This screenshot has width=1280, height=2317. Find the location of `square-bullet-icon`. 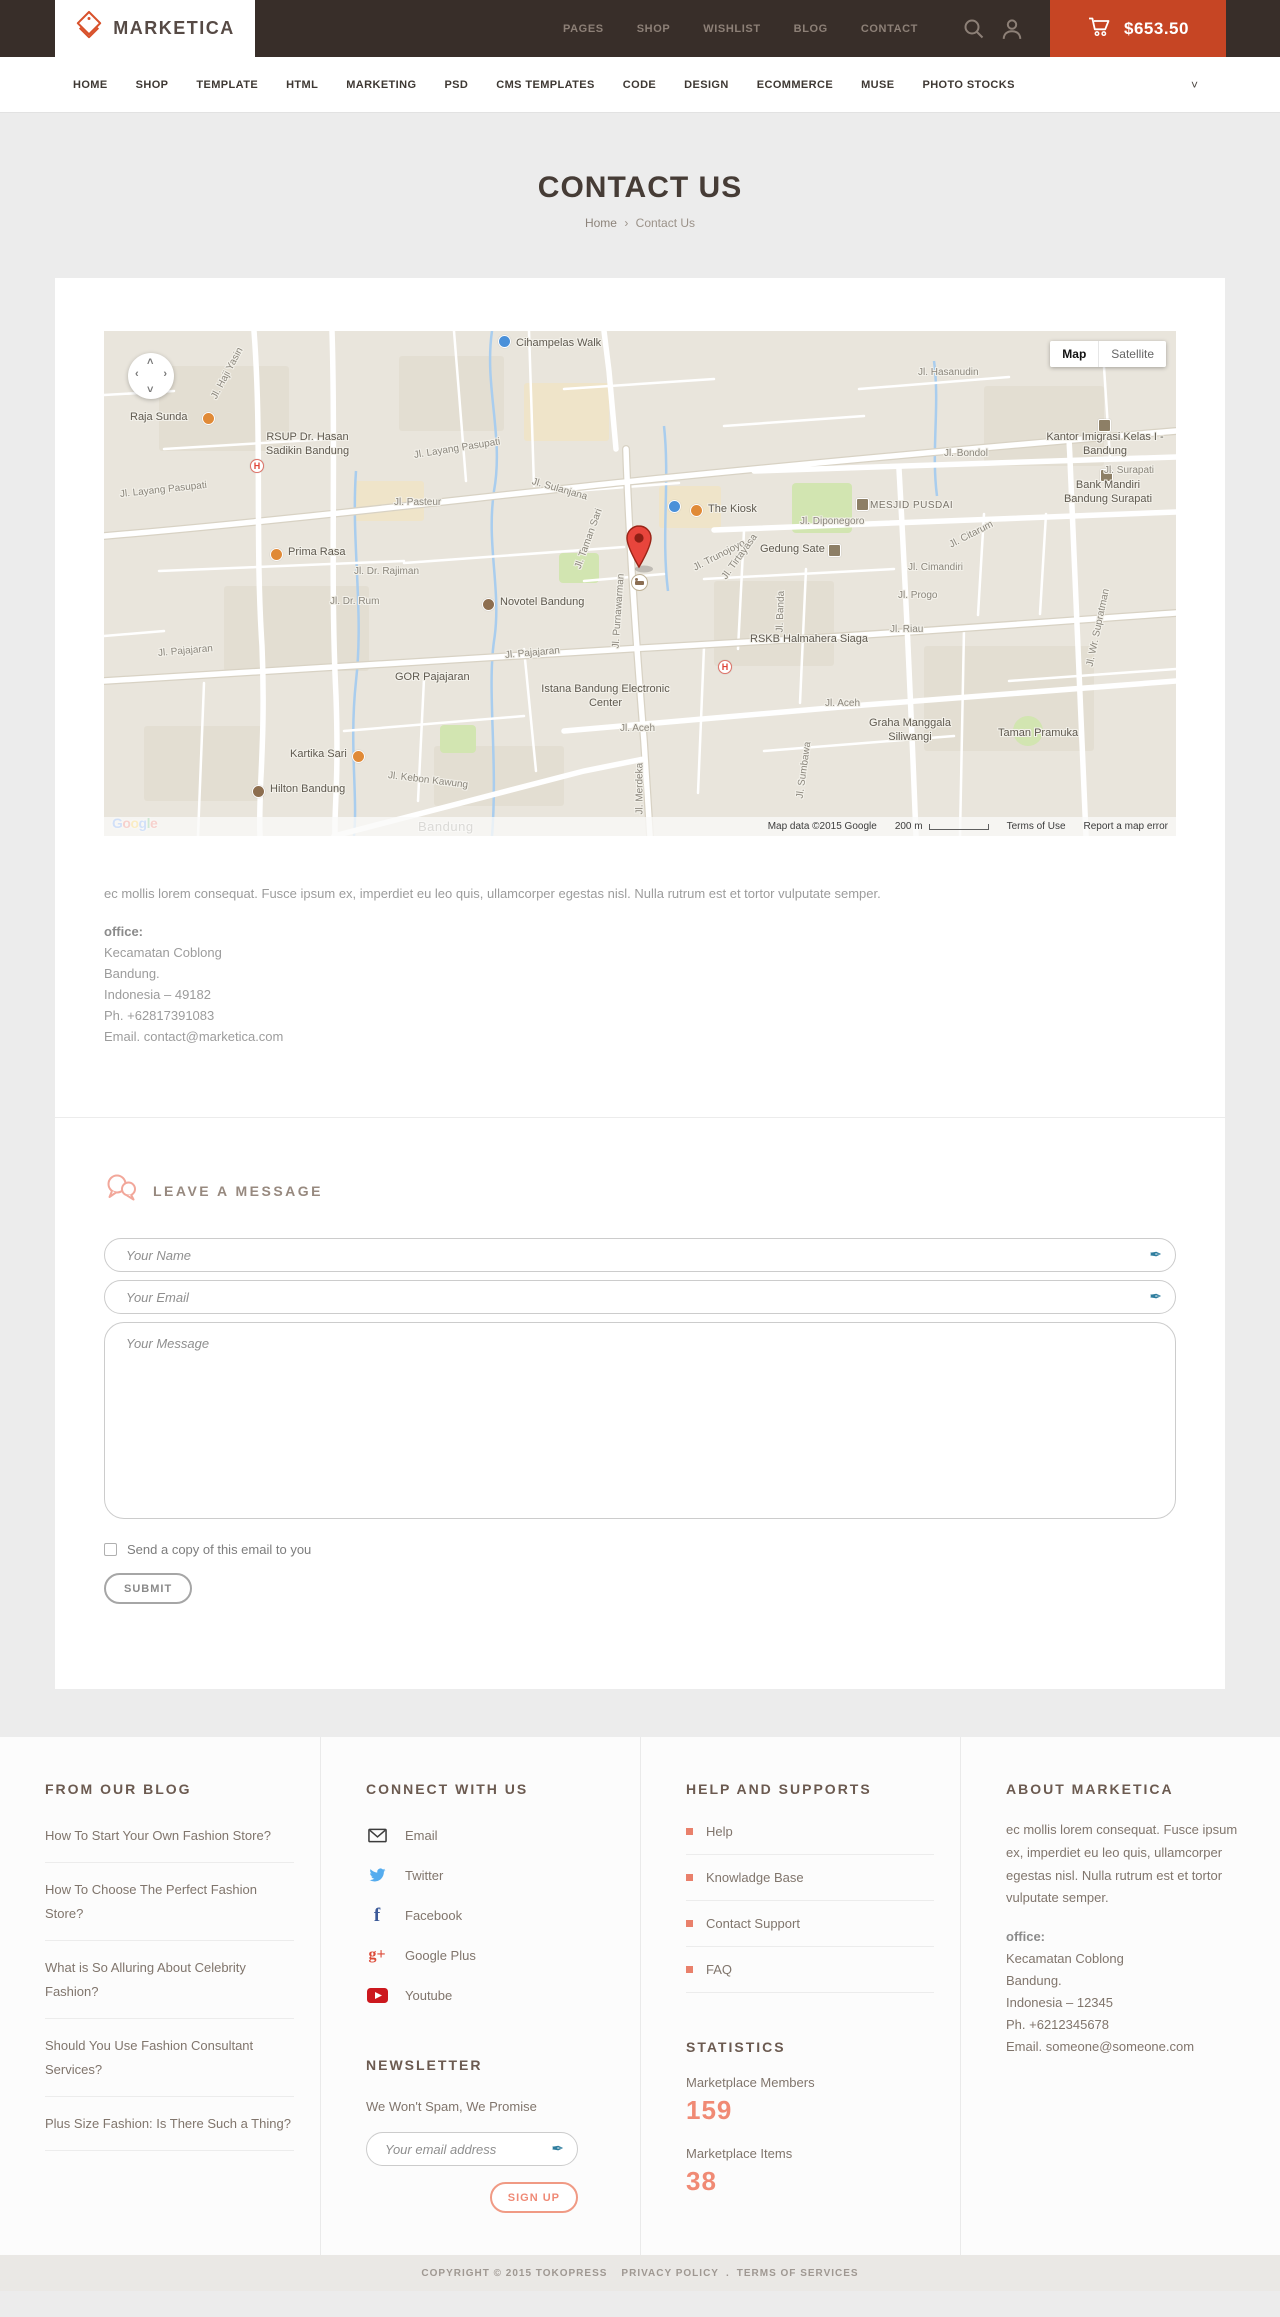

square-bullet-icon is located at coordinates (689, 1831).